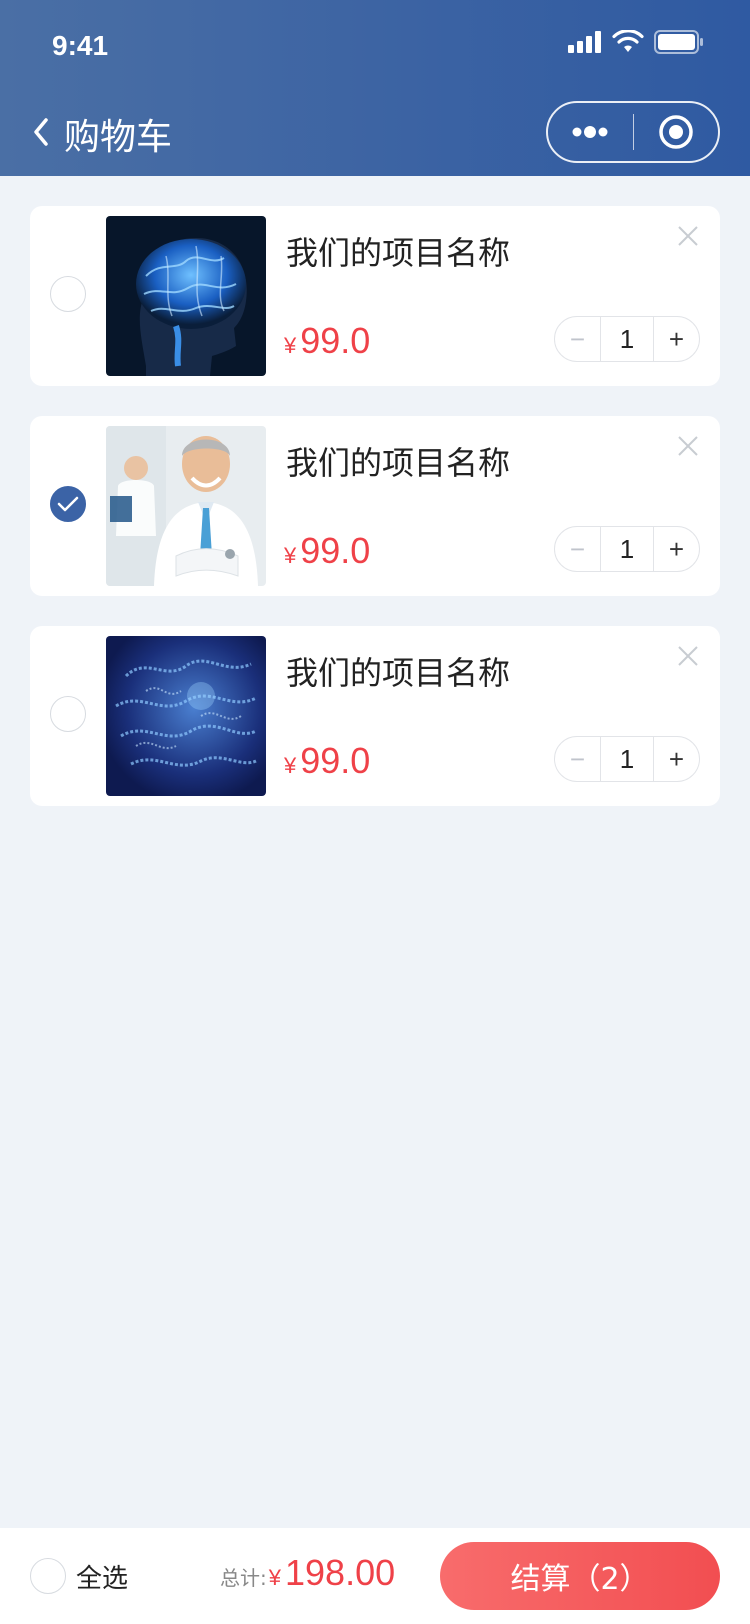 The image size is (750, 1624). Describe the element at coordinates (678, 42) in the screenshot. I see `battery-icon` at that location.